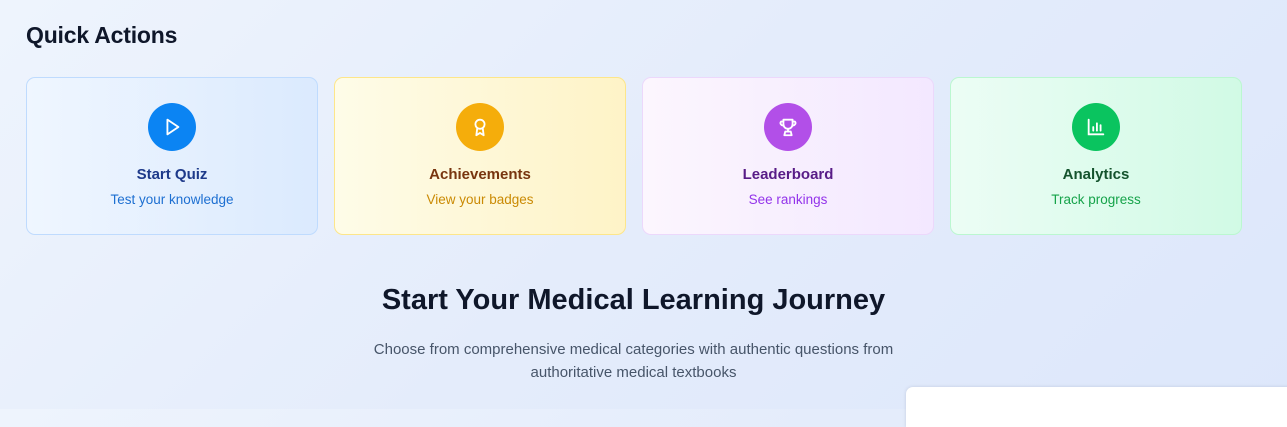 Image resolution: width=1287 pixels, height=427 pixels. What do you see at coordinates (480, 199) in the screenshot?
I see `achievements-subtitle: View your badges` at bounding box center [480, 199].